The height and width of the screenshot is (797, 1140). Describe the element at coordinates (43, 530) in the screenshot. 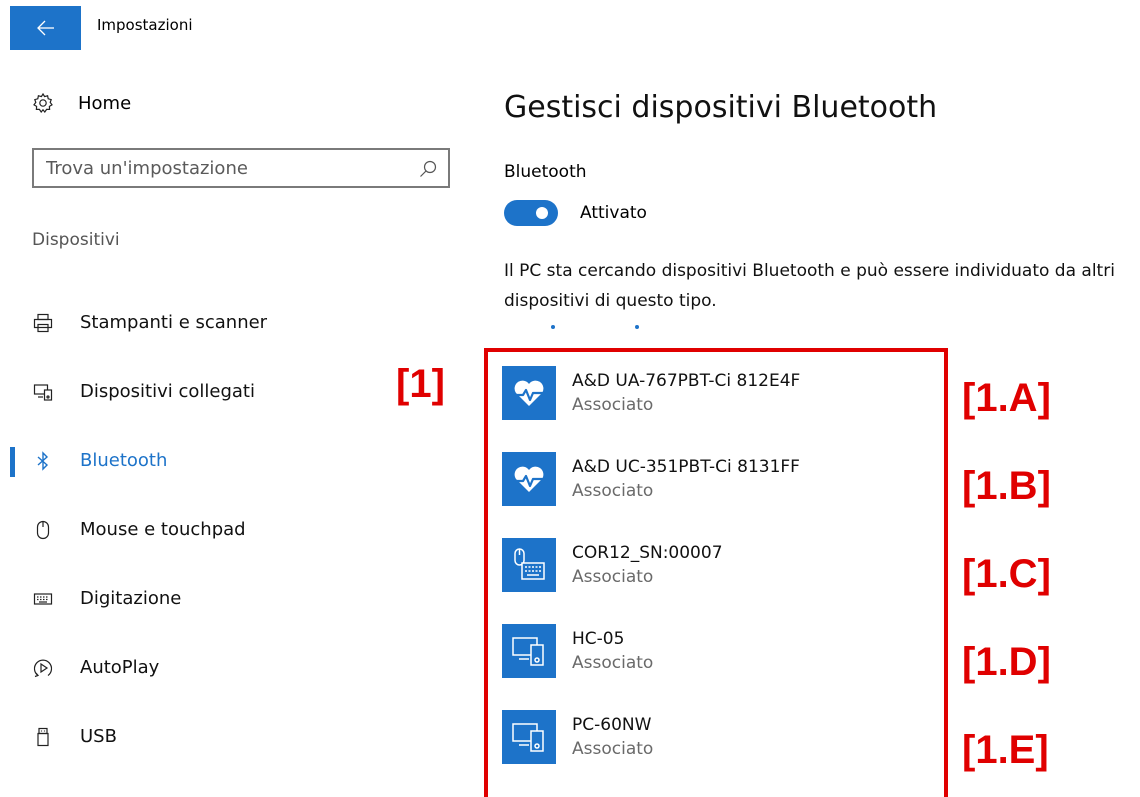

I see `mouse-icon` at that location.